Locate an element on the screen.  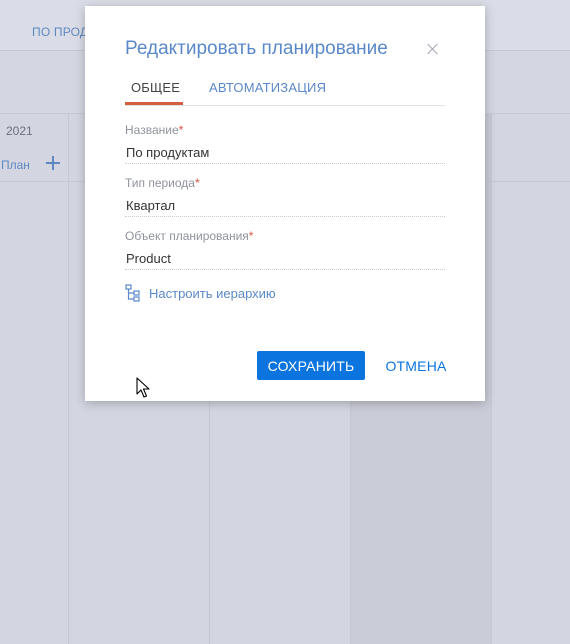
dialog-tabs: ОБЩЕЕ АВТОМАТИЗАЦИЯ is located at coordinates (285, 90).